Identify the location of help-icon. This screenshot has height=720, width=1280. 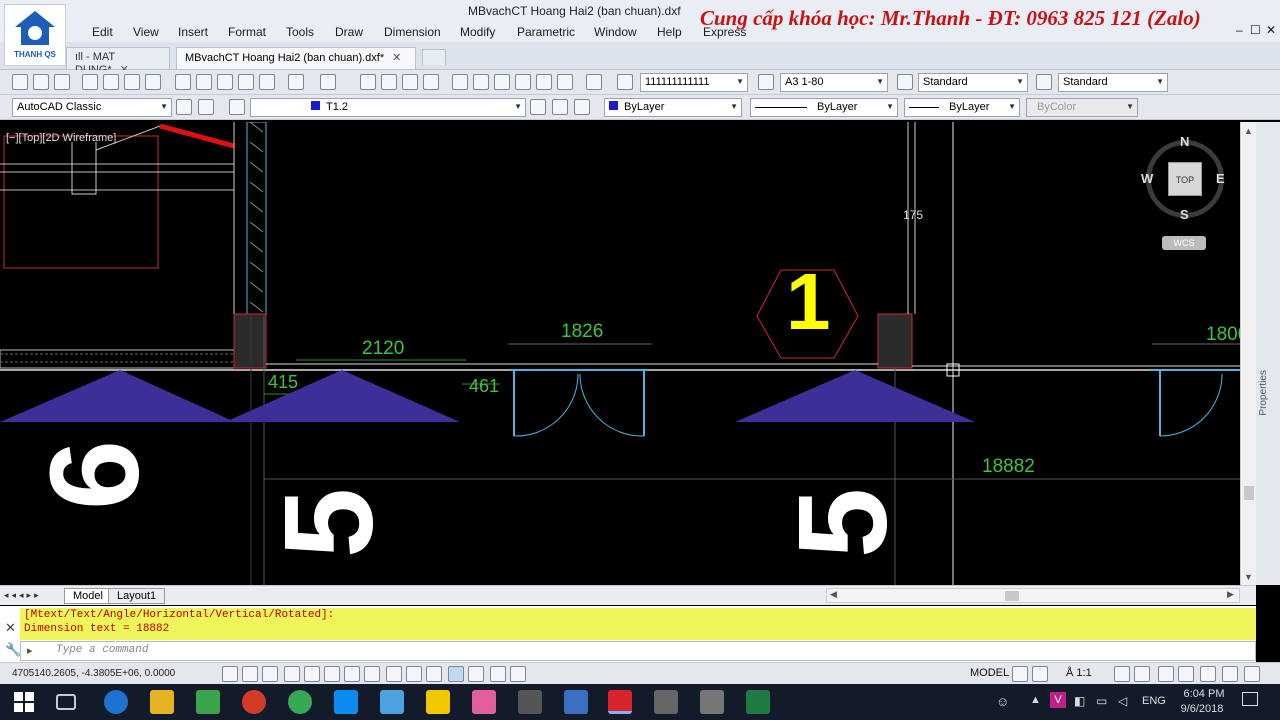
(594, 82).